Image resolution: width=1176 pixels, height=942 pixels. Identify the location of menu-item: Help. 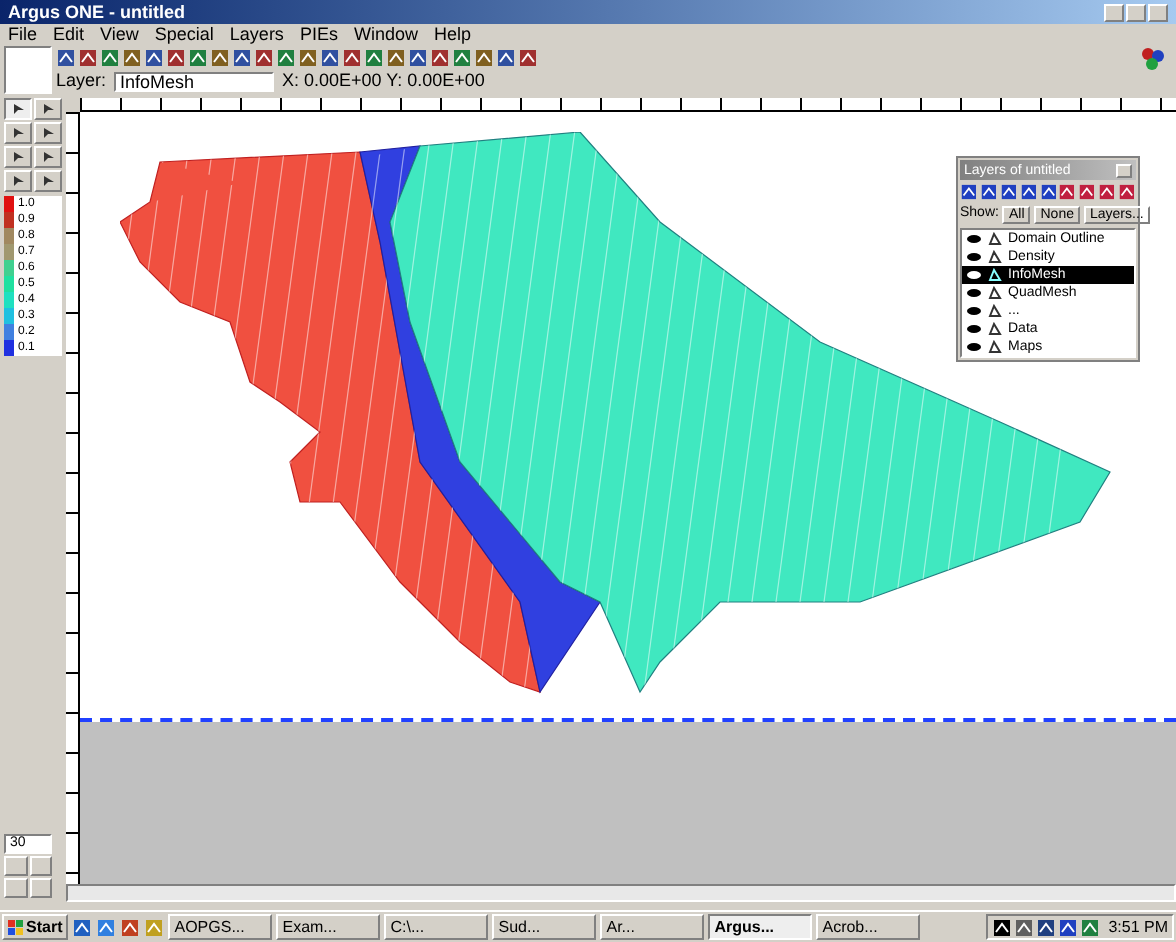
(452, 35).